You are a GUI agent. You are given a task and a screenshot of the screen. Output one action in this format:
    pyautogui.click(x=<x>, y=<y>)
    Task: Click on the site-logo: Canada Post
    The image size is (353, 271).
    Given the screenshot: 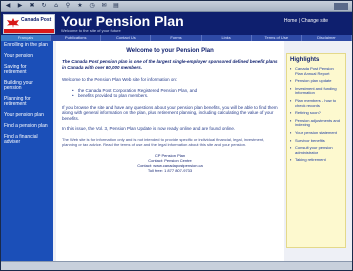 What is the action you would take?
    pyautogui.click(x=29, y=24)
    